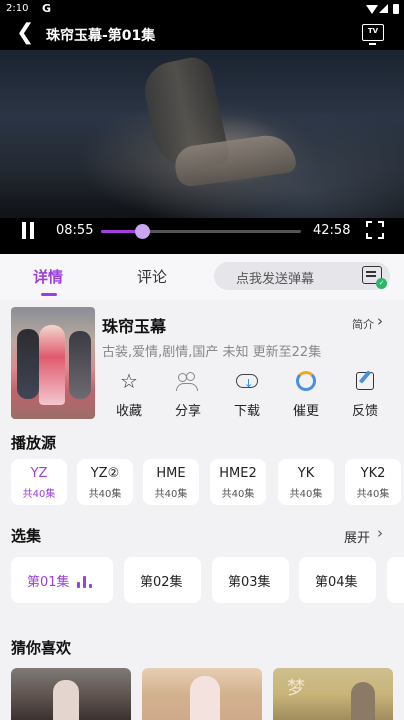  What do you see at coordinates (201, 231) in the screenshot?
I see `progress-slider` at bounding box center [201, 231].